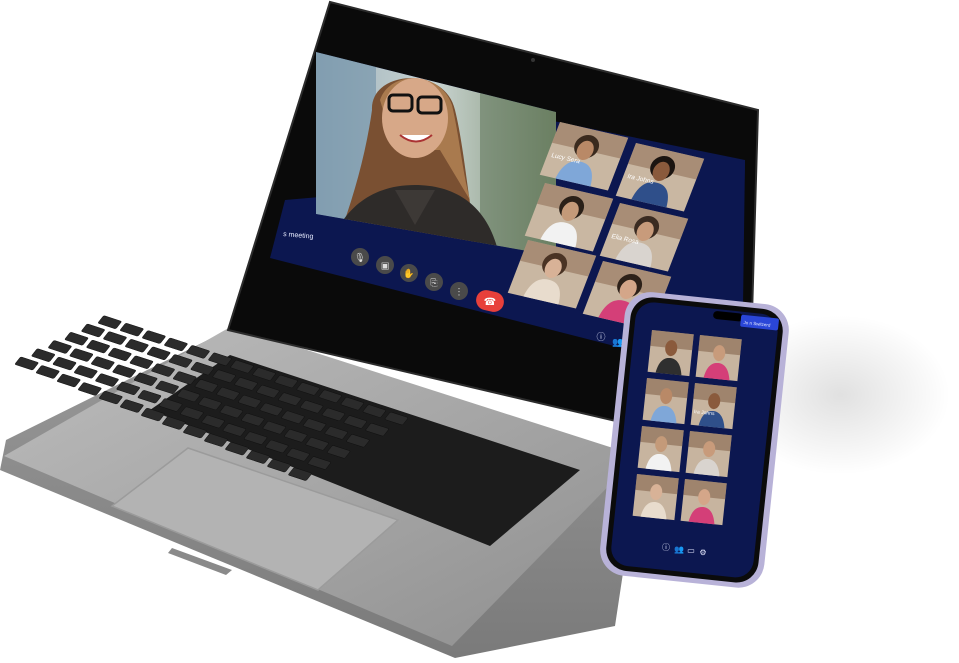 The image size is (959, 663). Describe the element at coordinates (702, 552) in the screenshot. I see `settings-icon: ⚙` at that location.